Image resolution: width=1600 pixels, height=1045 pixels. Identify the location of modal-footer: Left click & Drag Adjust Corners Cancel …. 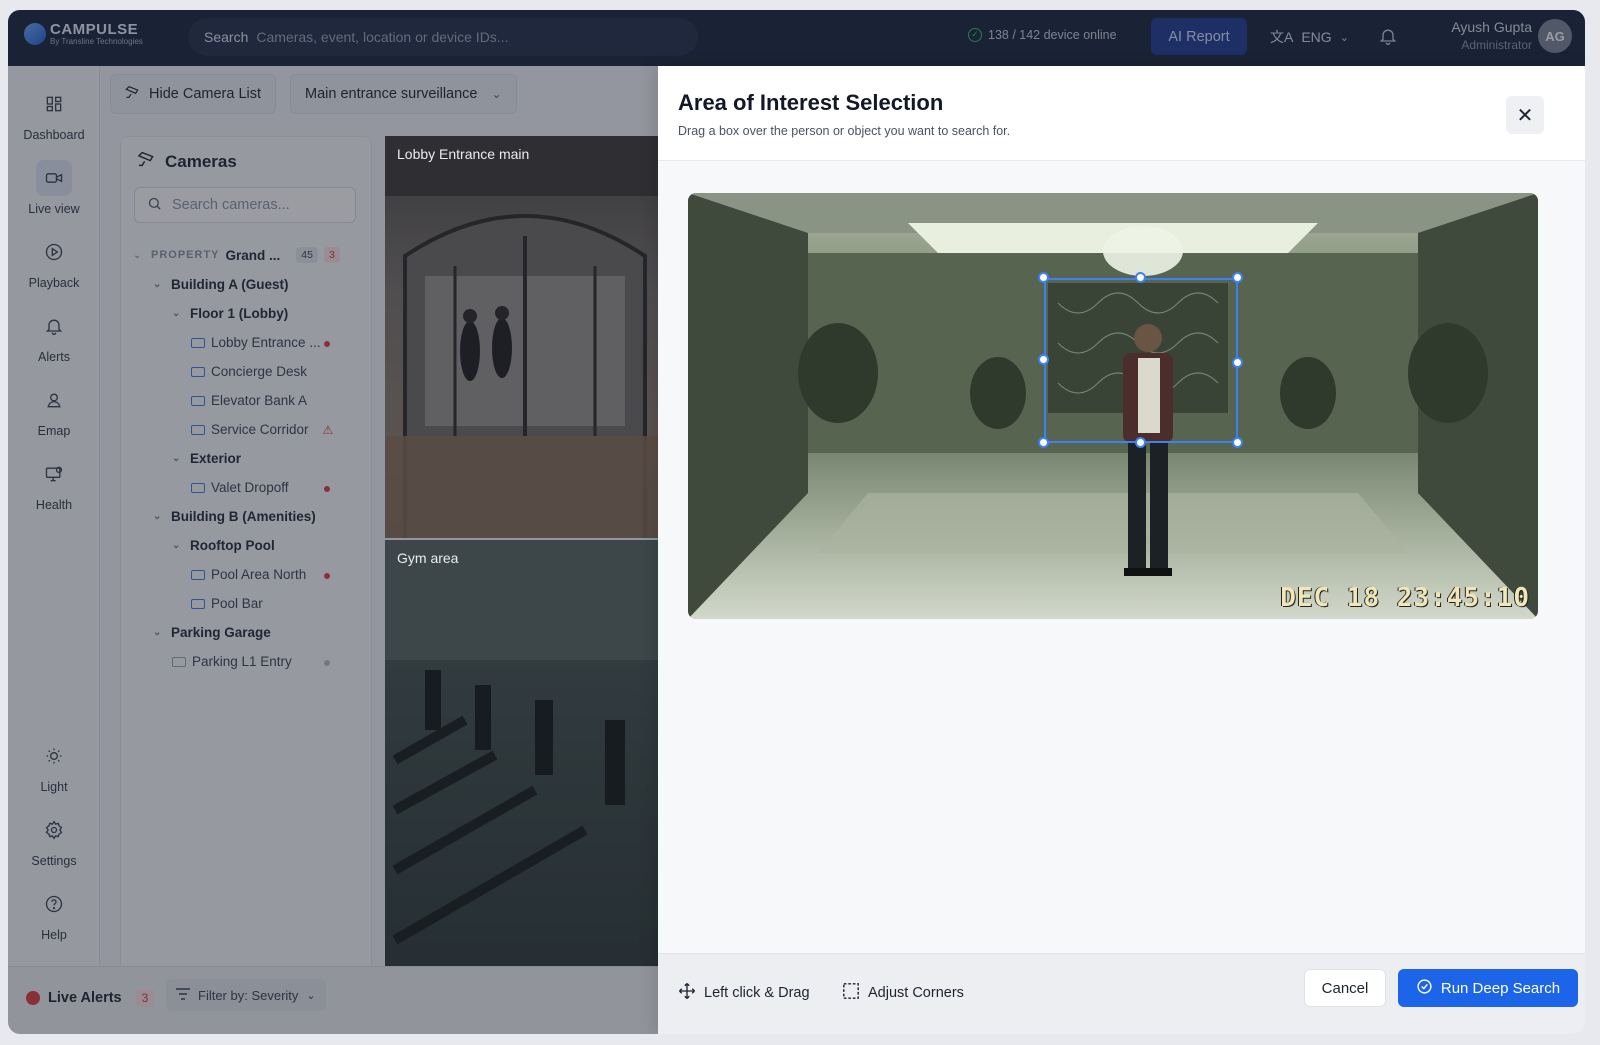
(1121, 993).